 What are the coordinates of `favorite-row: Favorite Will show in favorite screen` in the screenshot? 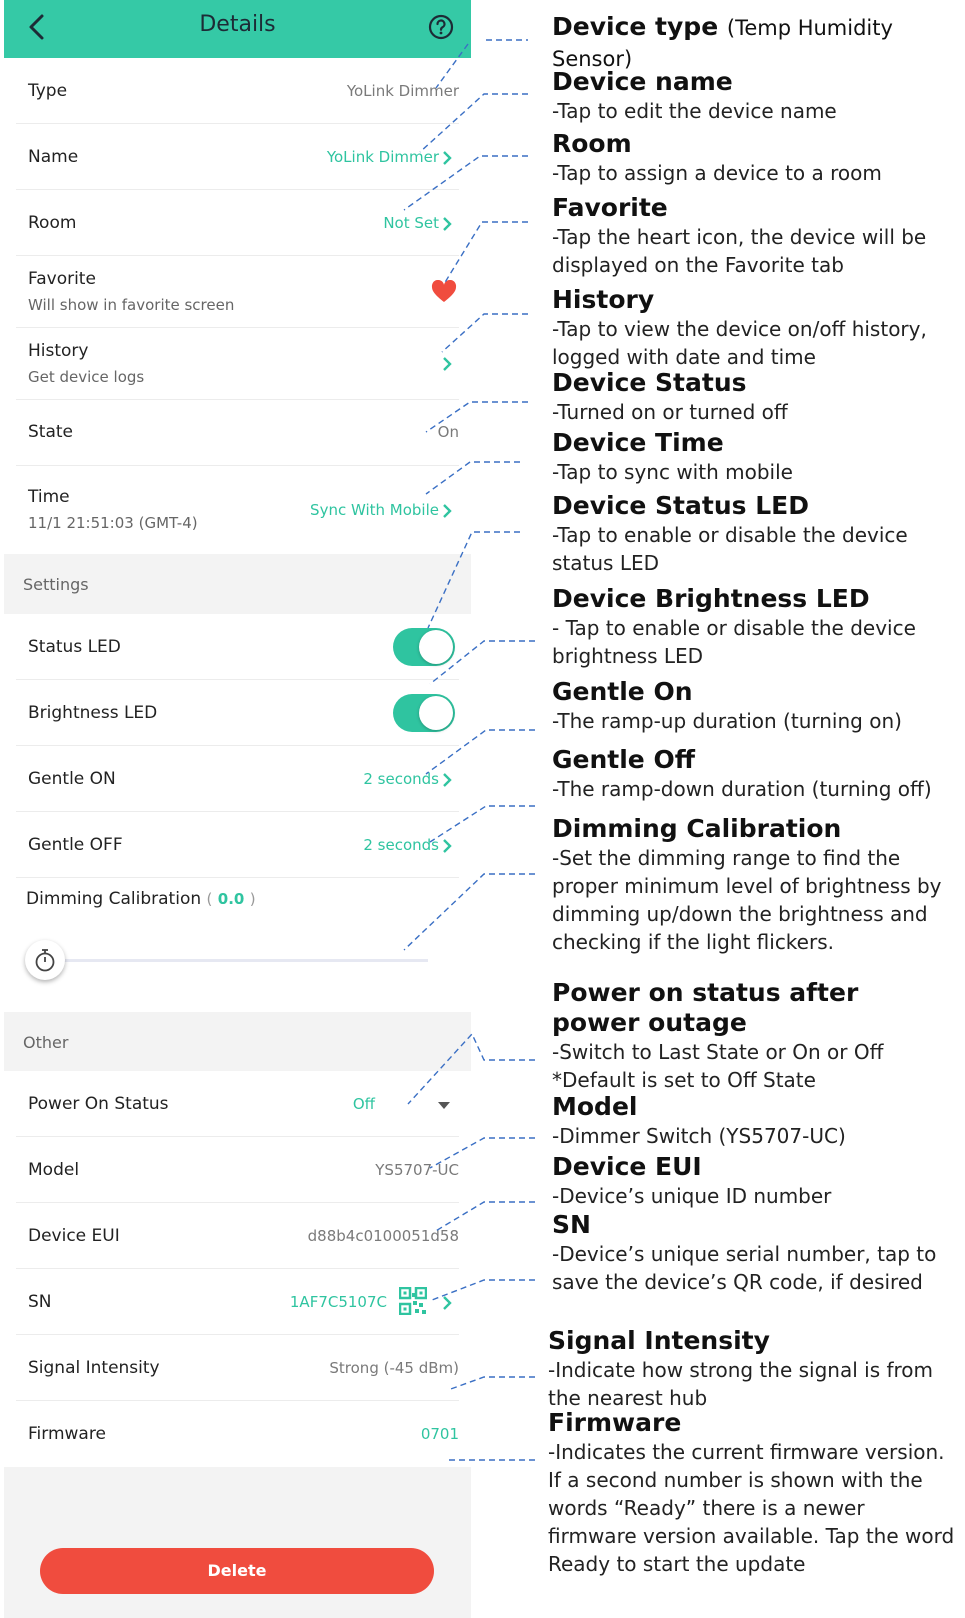 It's located at (237, 292).